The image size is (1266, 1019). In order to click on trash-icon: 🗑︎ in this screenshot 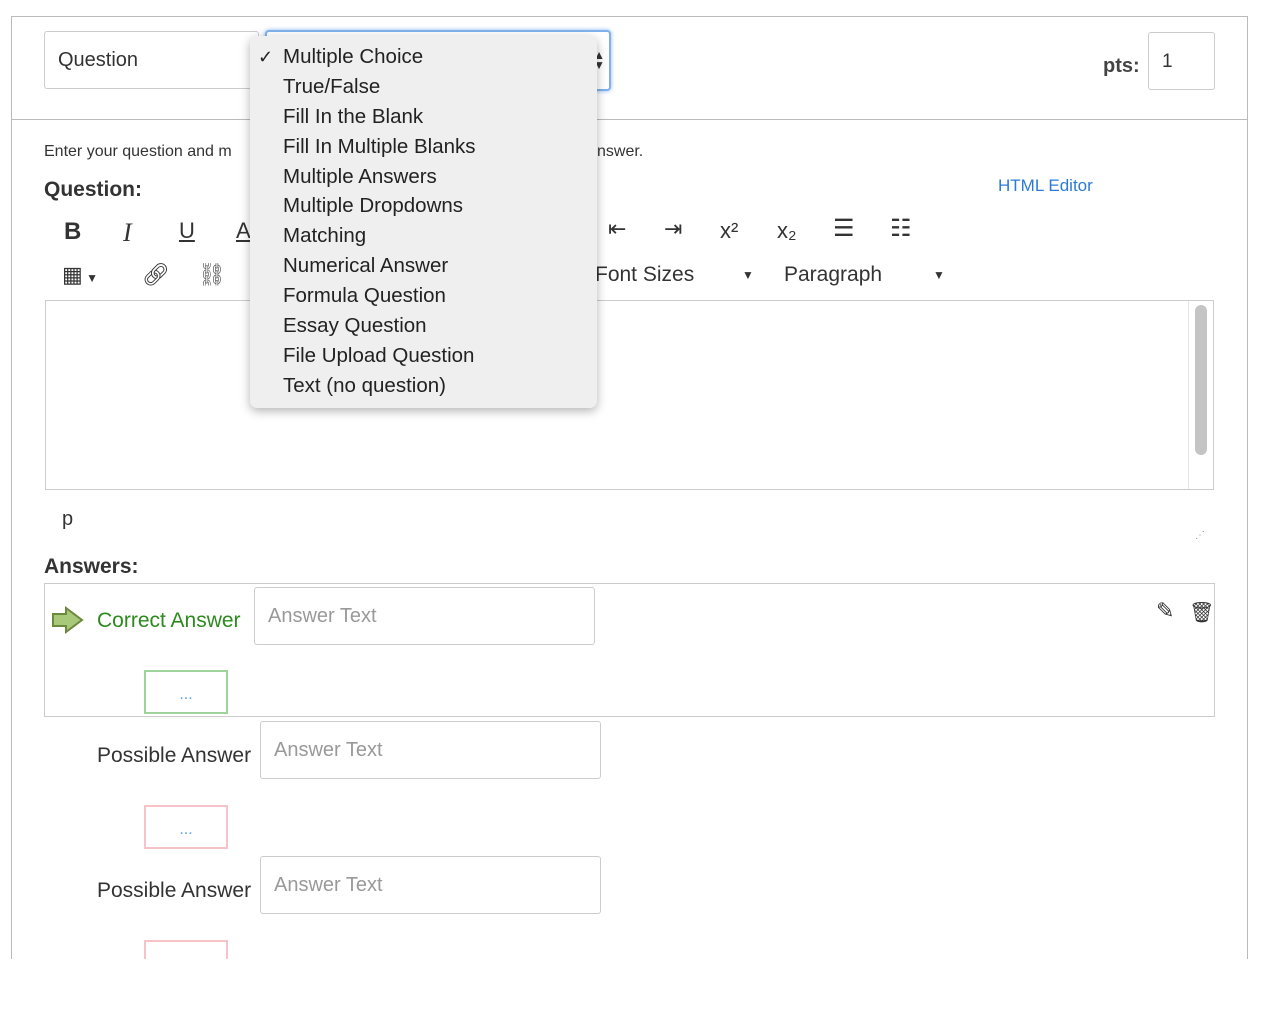, I will do `click(1201, 612)`.